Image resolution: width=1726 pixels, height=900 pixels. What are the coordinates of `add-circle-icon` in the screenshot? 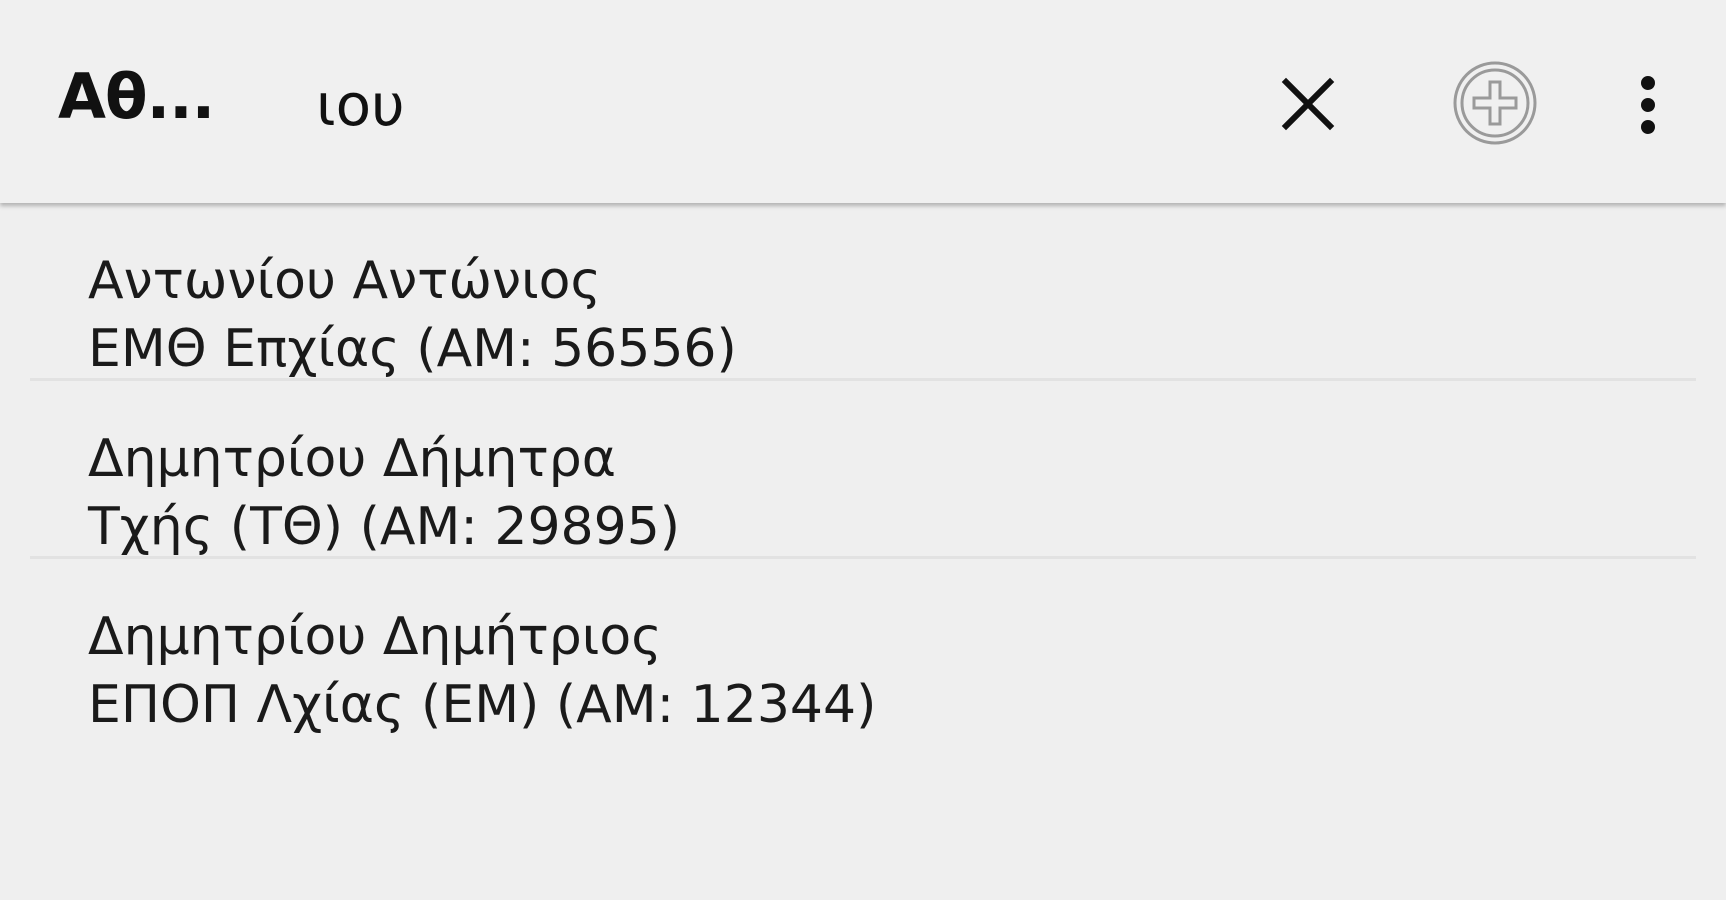 It's located at (1495, 103).